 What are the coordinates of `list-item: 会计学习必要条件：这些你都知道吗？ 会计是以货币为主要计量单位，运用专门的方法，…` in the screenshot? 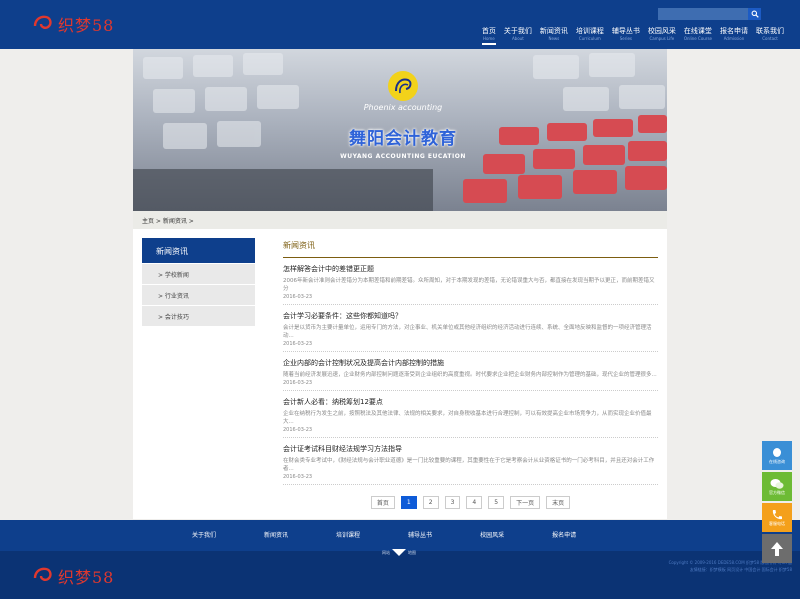 It's located at (470, 328).